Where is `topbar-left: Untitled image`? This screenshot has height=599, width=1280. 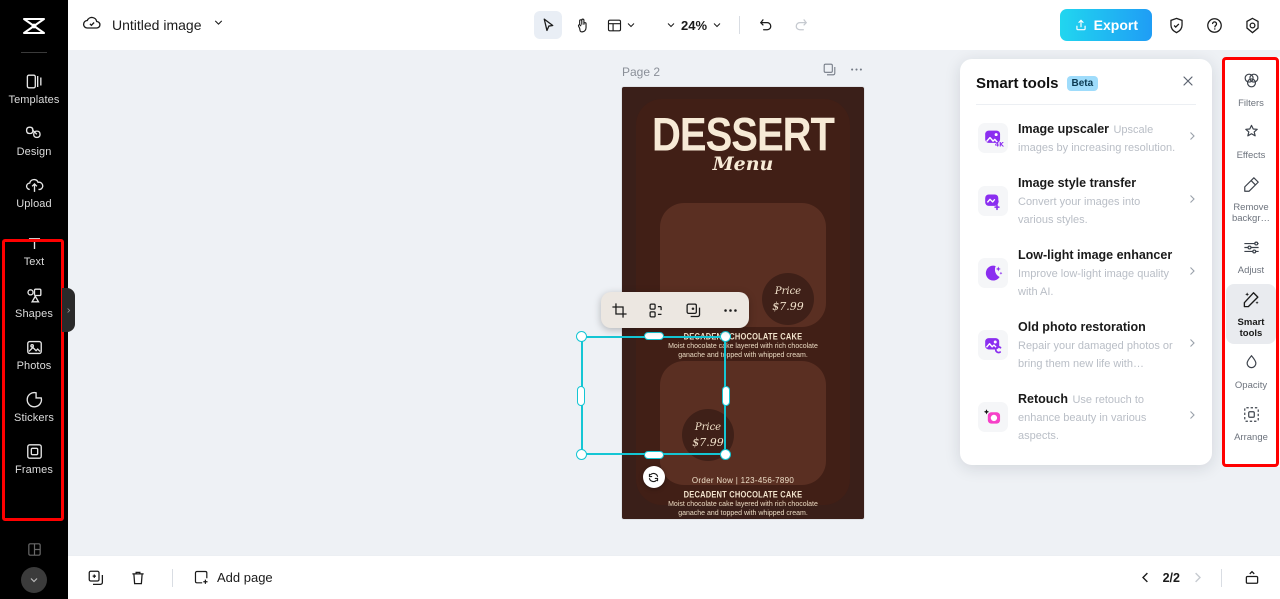 topbar-left: Untitled image is located at coordinates (153, 25).